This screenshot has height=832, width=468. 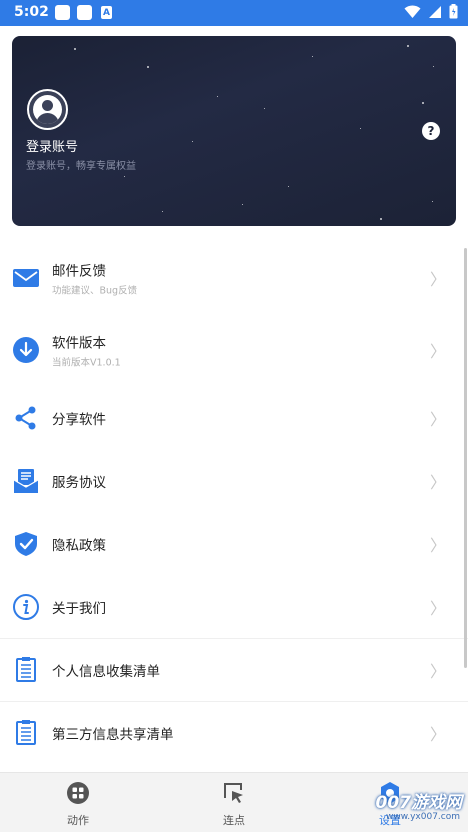 I want to click on share-icon, so click(x=25, y=417).